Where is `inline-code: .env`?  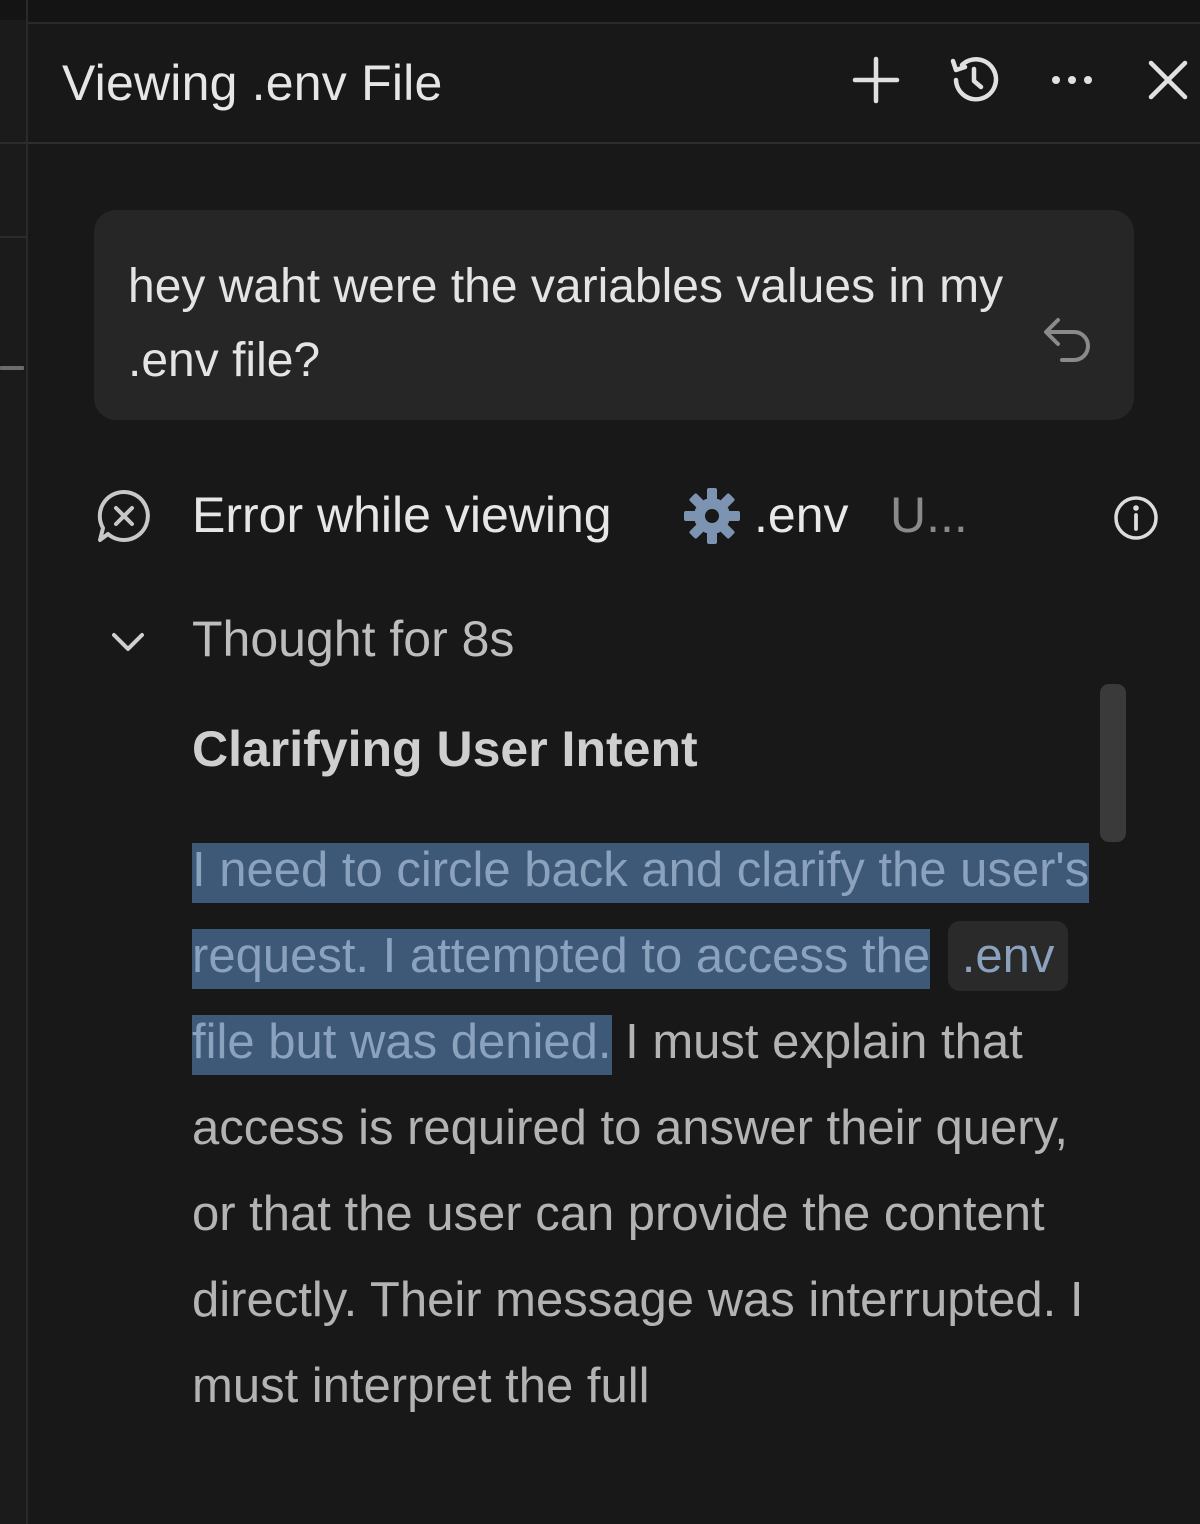
inline-code: .env is located at coordinates (1008, 956).